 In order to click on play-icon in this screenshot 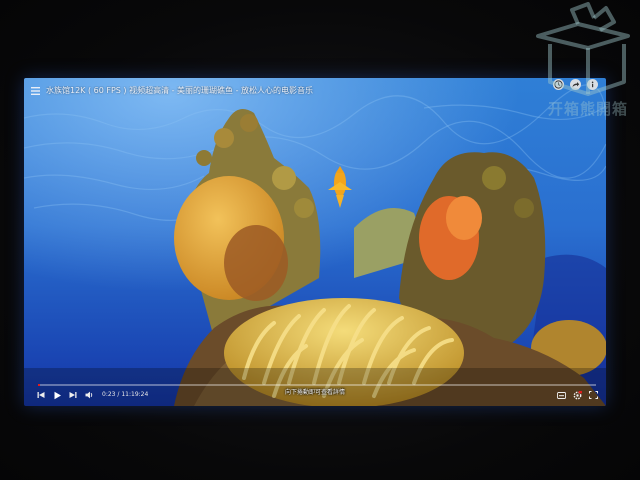, I will do `click(57, 395)`.